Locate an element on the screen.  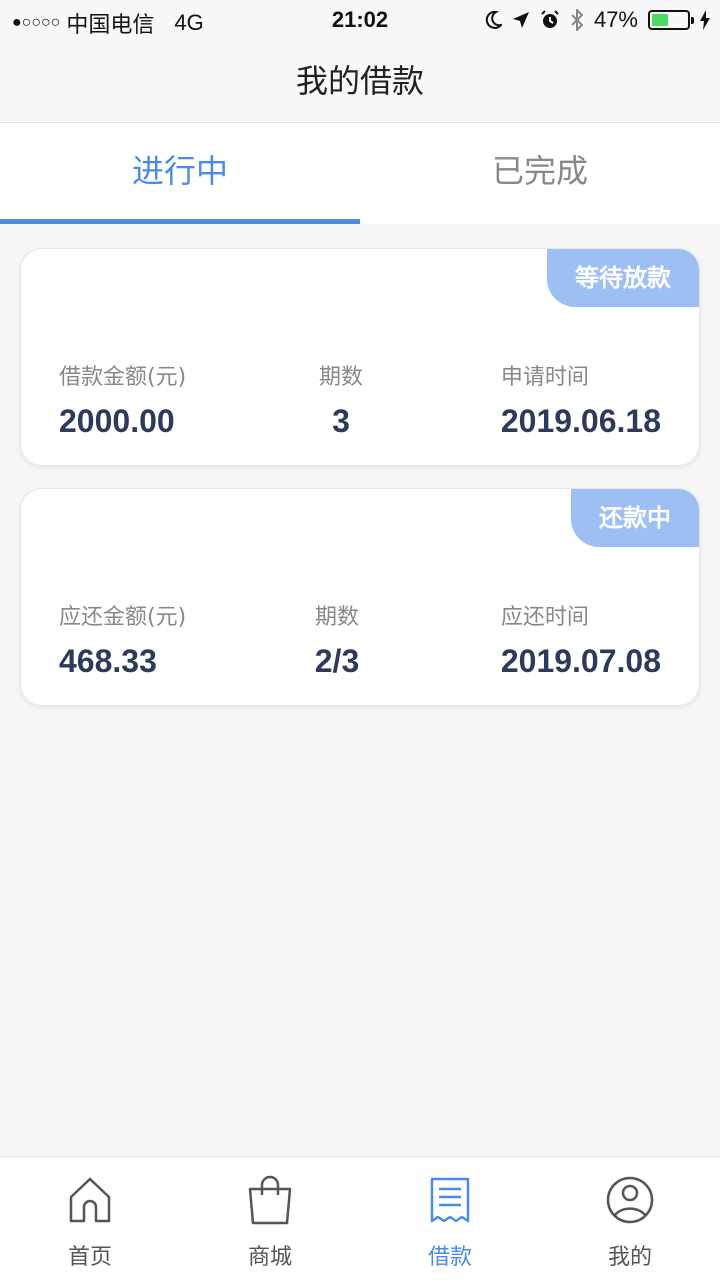
battery-cap is located at coordinates (692, 20).